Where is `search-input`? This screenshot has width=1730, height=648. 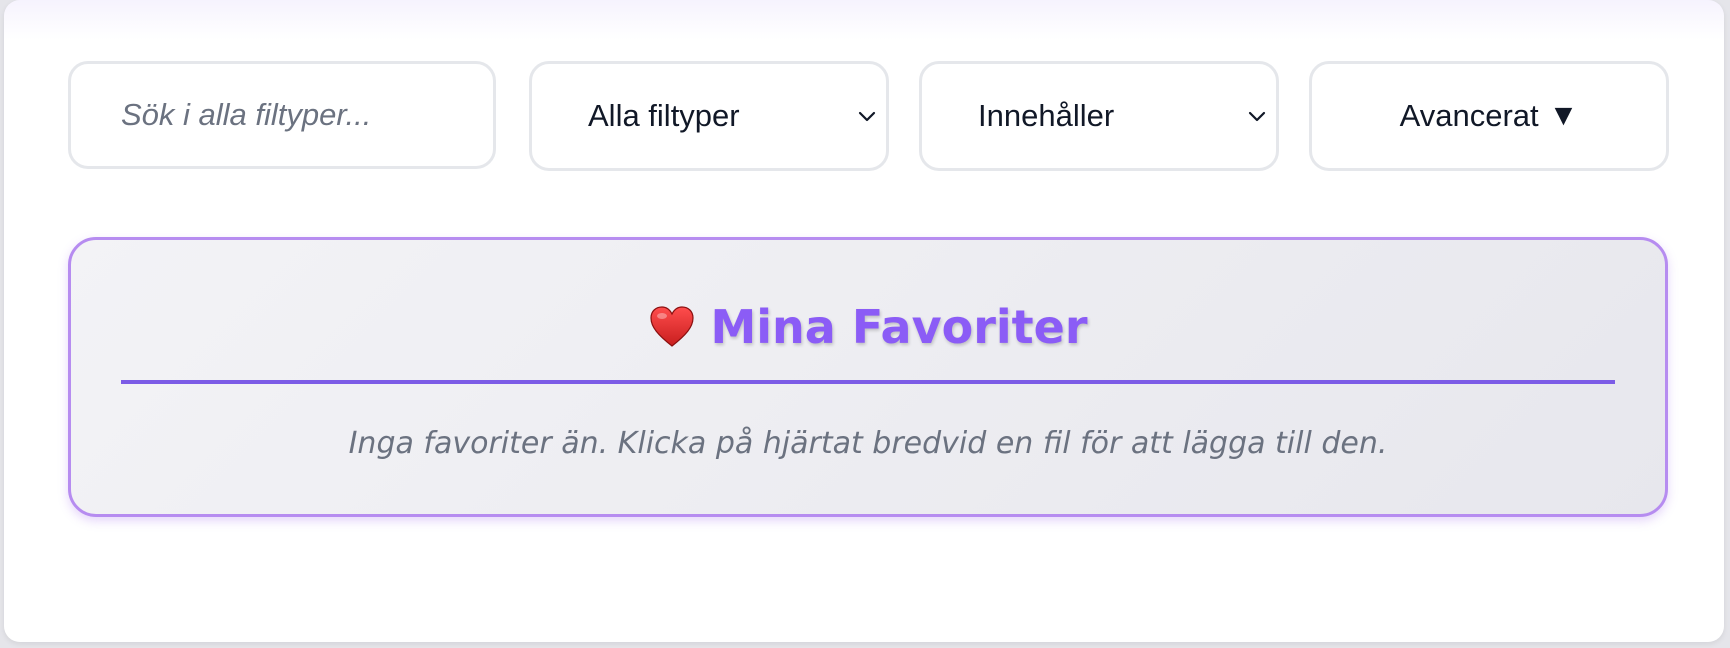 search-input is located at coordinates (282, 115).